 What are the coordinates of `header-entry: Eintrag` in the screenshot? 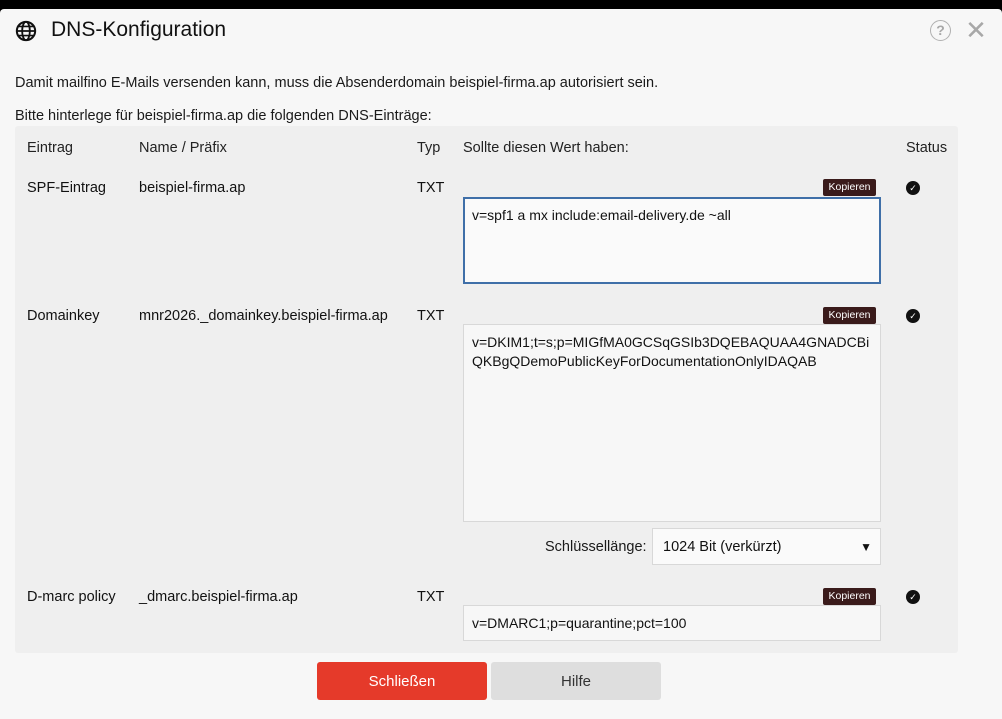 It's located at (50, 148).